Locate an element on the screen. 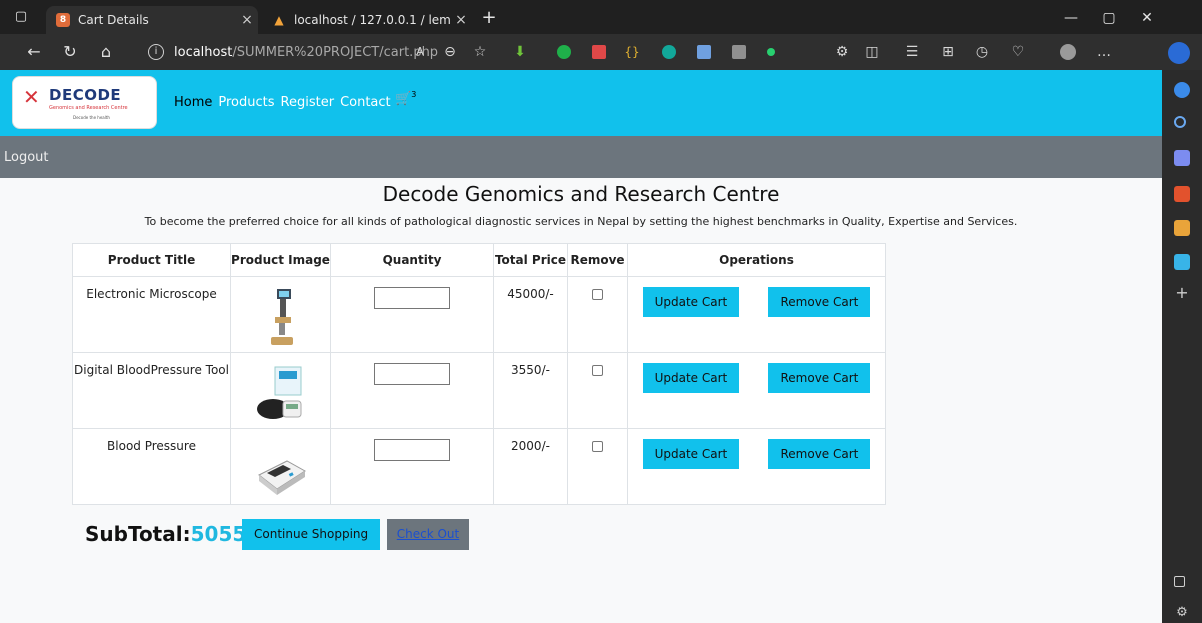 The width and height of the screenshot is (1202, 623). nav-home: Home is located at coordinates (193, 102).